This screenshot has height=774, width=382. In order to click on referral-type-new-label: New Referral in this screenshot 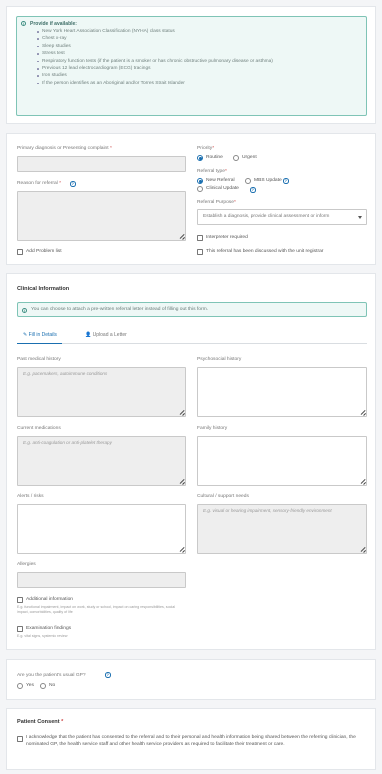, I will do `click(220, 180)`.